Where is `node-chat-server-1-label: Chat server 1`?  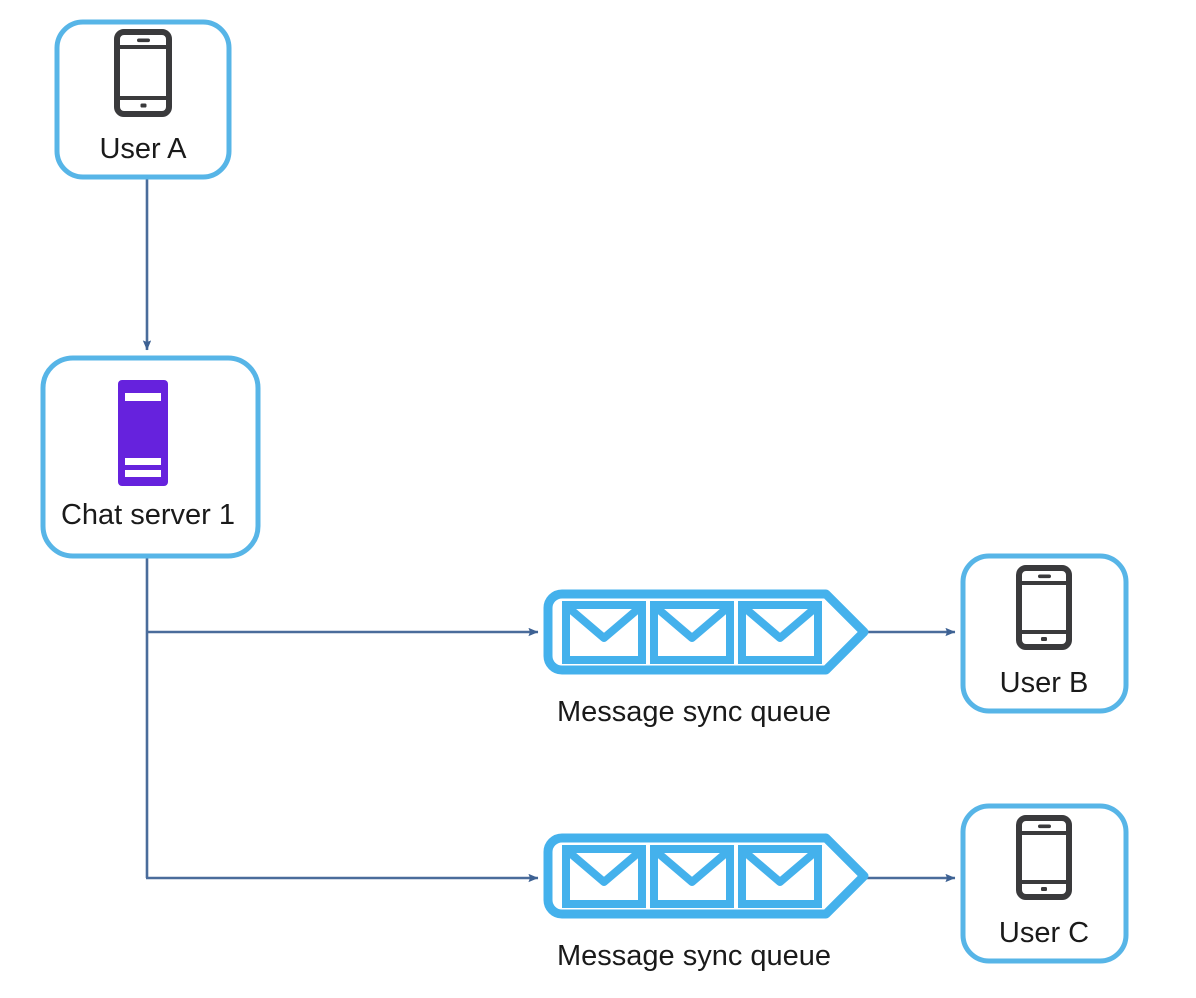
node-chat-server-1-label: Chat server 1 is located at coordinates (148, 515).